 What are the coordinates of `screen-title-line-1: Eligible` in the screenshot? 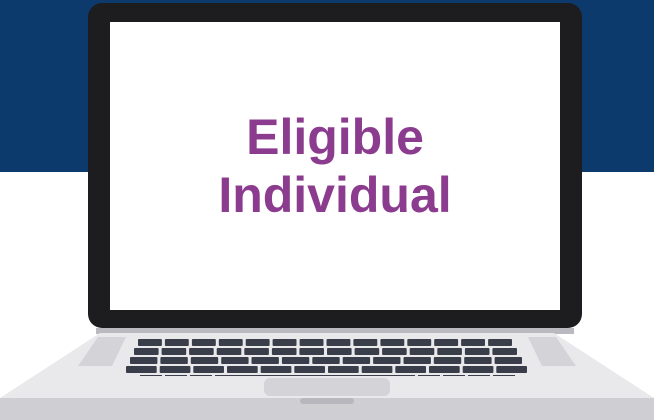 It's located at (335, 137).